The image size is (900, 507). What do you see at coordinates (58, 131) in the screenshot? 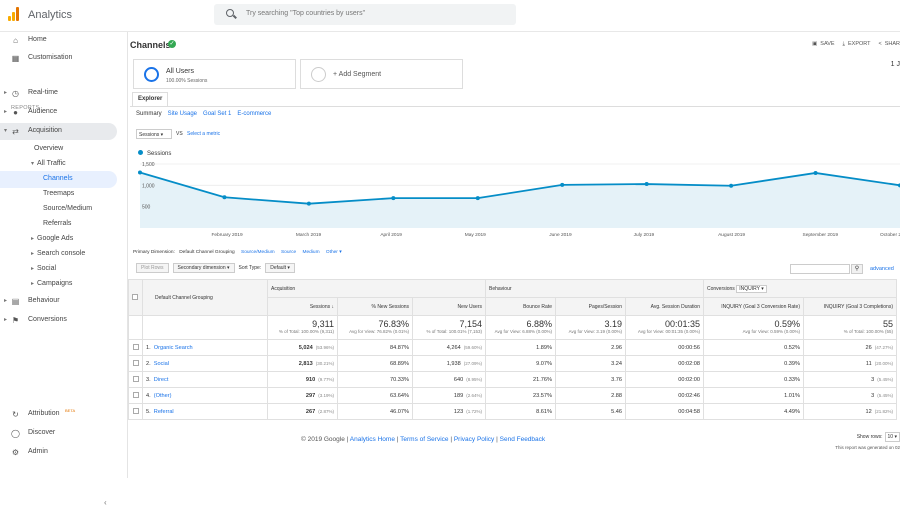
I see `sidebar-item-acquisition: ▾⇄Acquisition` at bounding box center [58, 131].